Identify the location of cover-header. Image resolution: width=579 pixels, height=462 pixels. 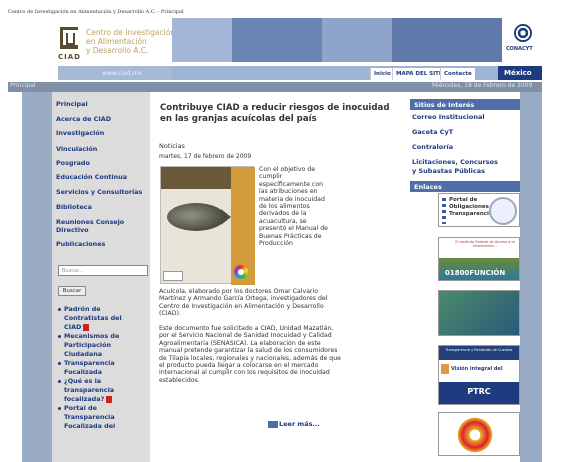
(196, 178).